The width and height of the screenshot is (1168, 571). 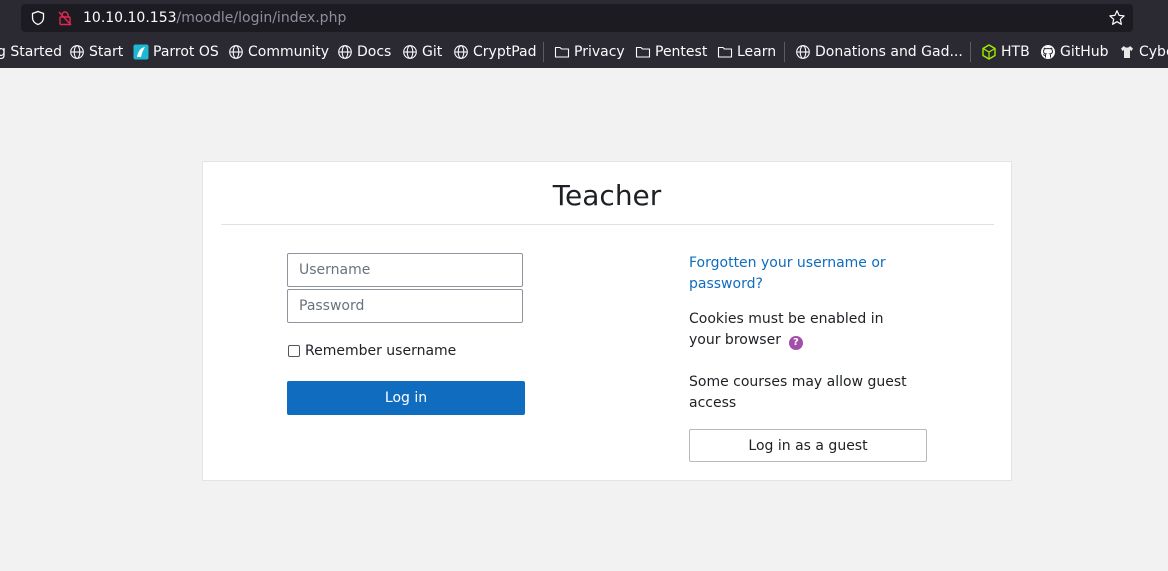 I want to click on help-question-icon: ?, so click(x=795, y=343).